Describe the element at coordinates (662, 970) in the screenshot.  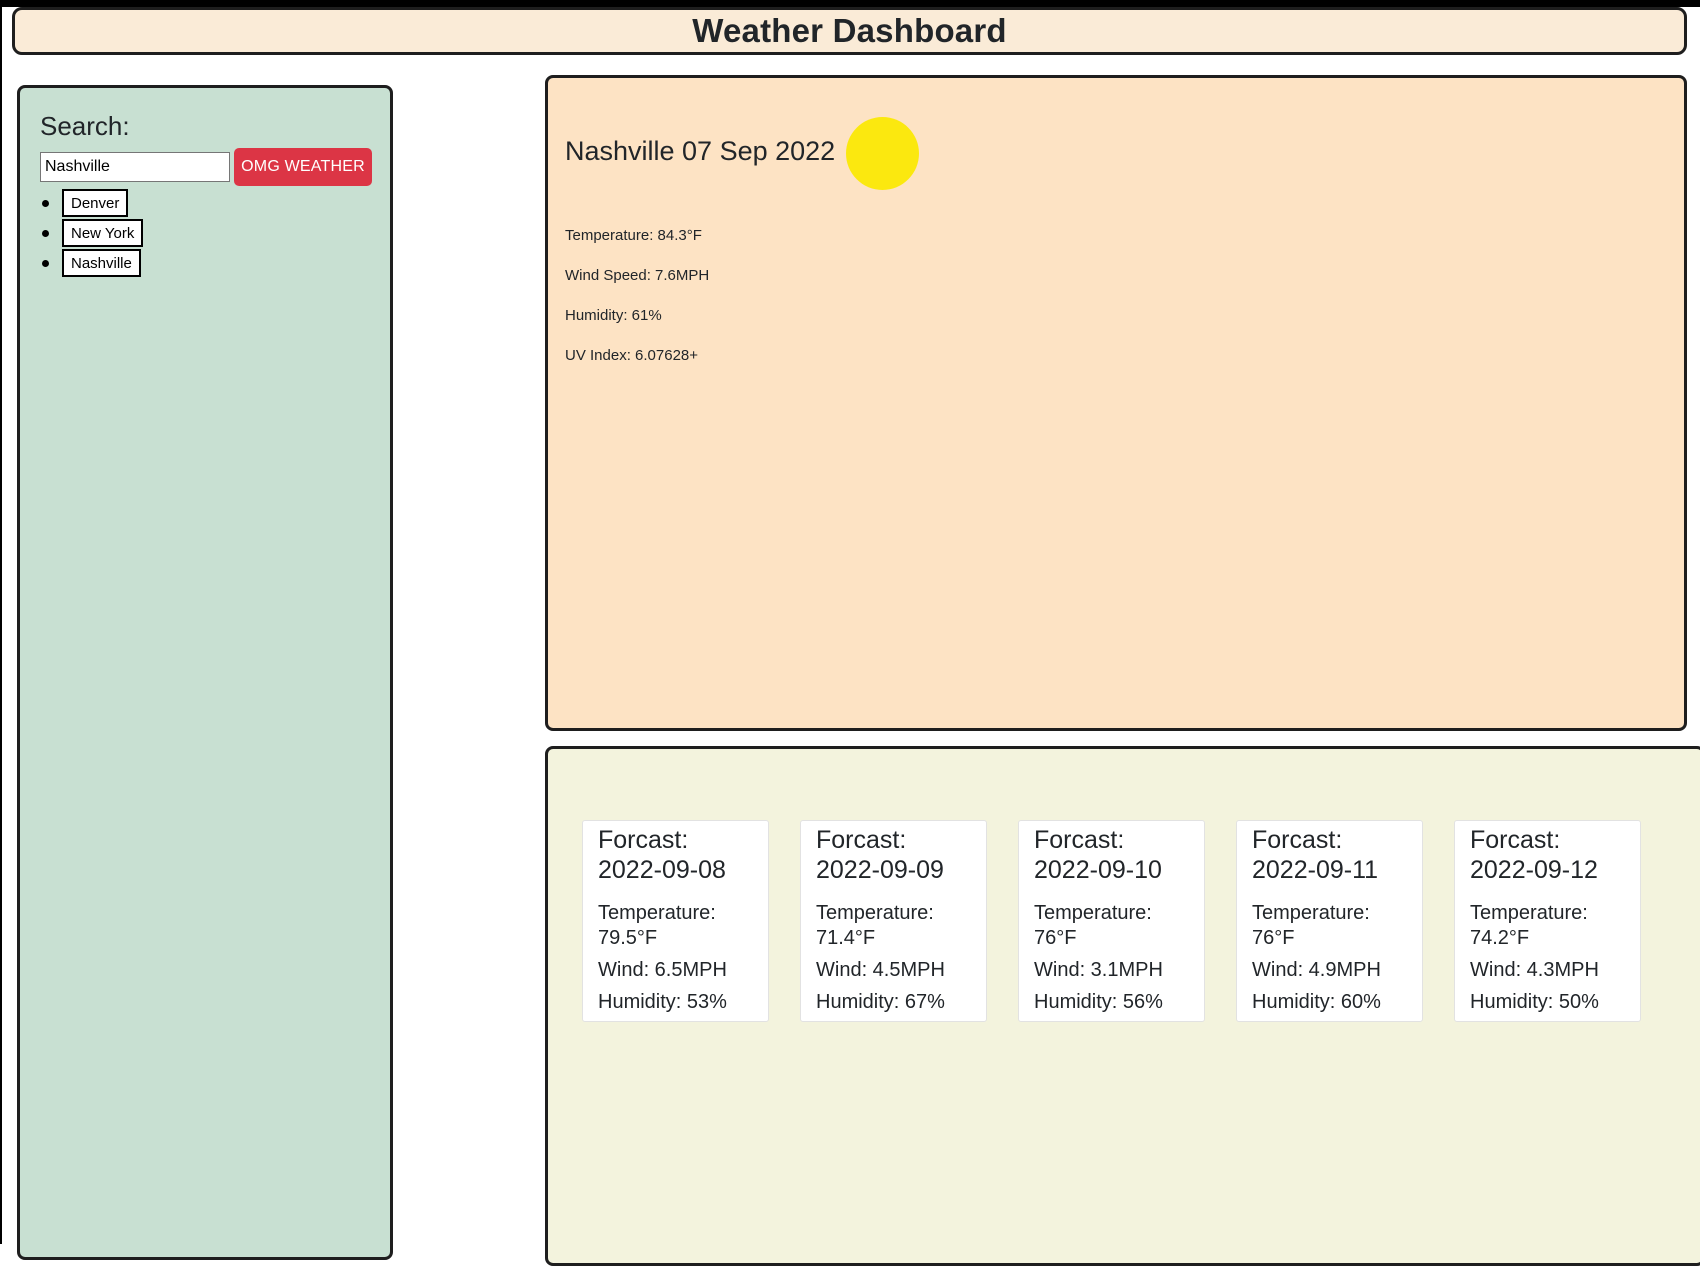
I see `forecast-wind: Wind: 6.5MPH` at that location.